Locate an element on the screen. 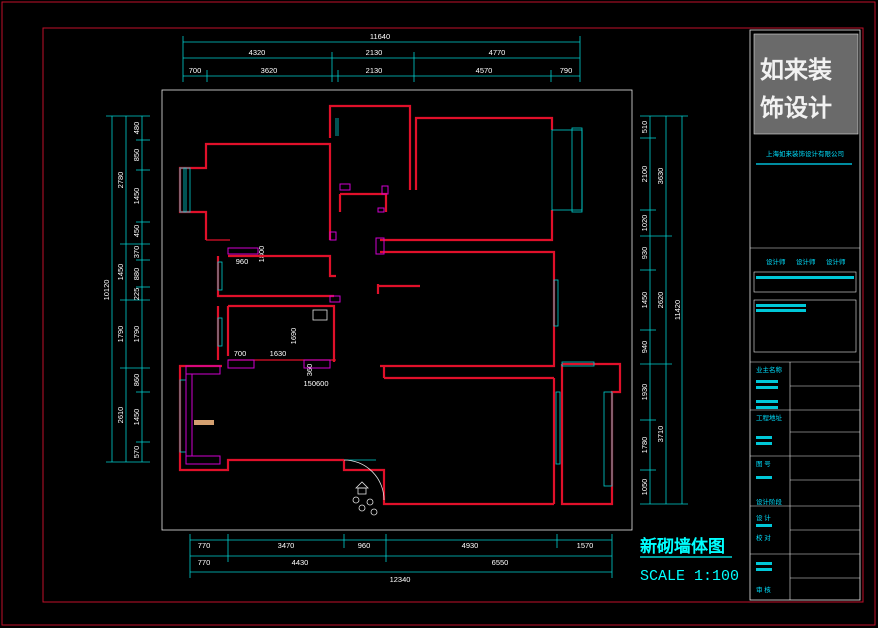 The width and height of the screenshot is (878, 628). dim-top-row2-2: 2130 is located at coordinates (374, 70).